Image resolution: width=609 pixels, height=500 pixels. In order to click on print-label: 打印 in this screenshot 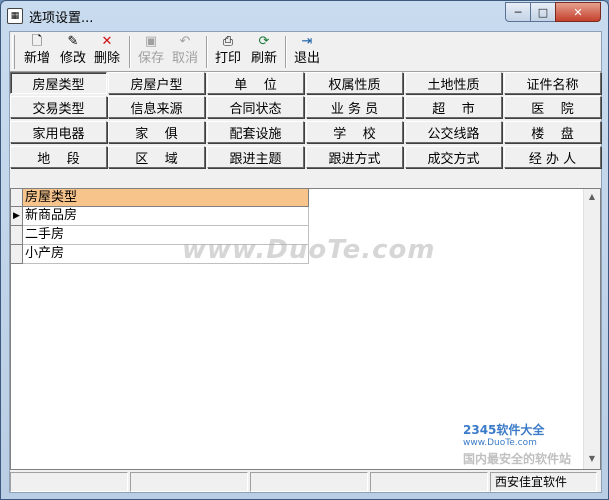, I will do `click(227, 58)`.